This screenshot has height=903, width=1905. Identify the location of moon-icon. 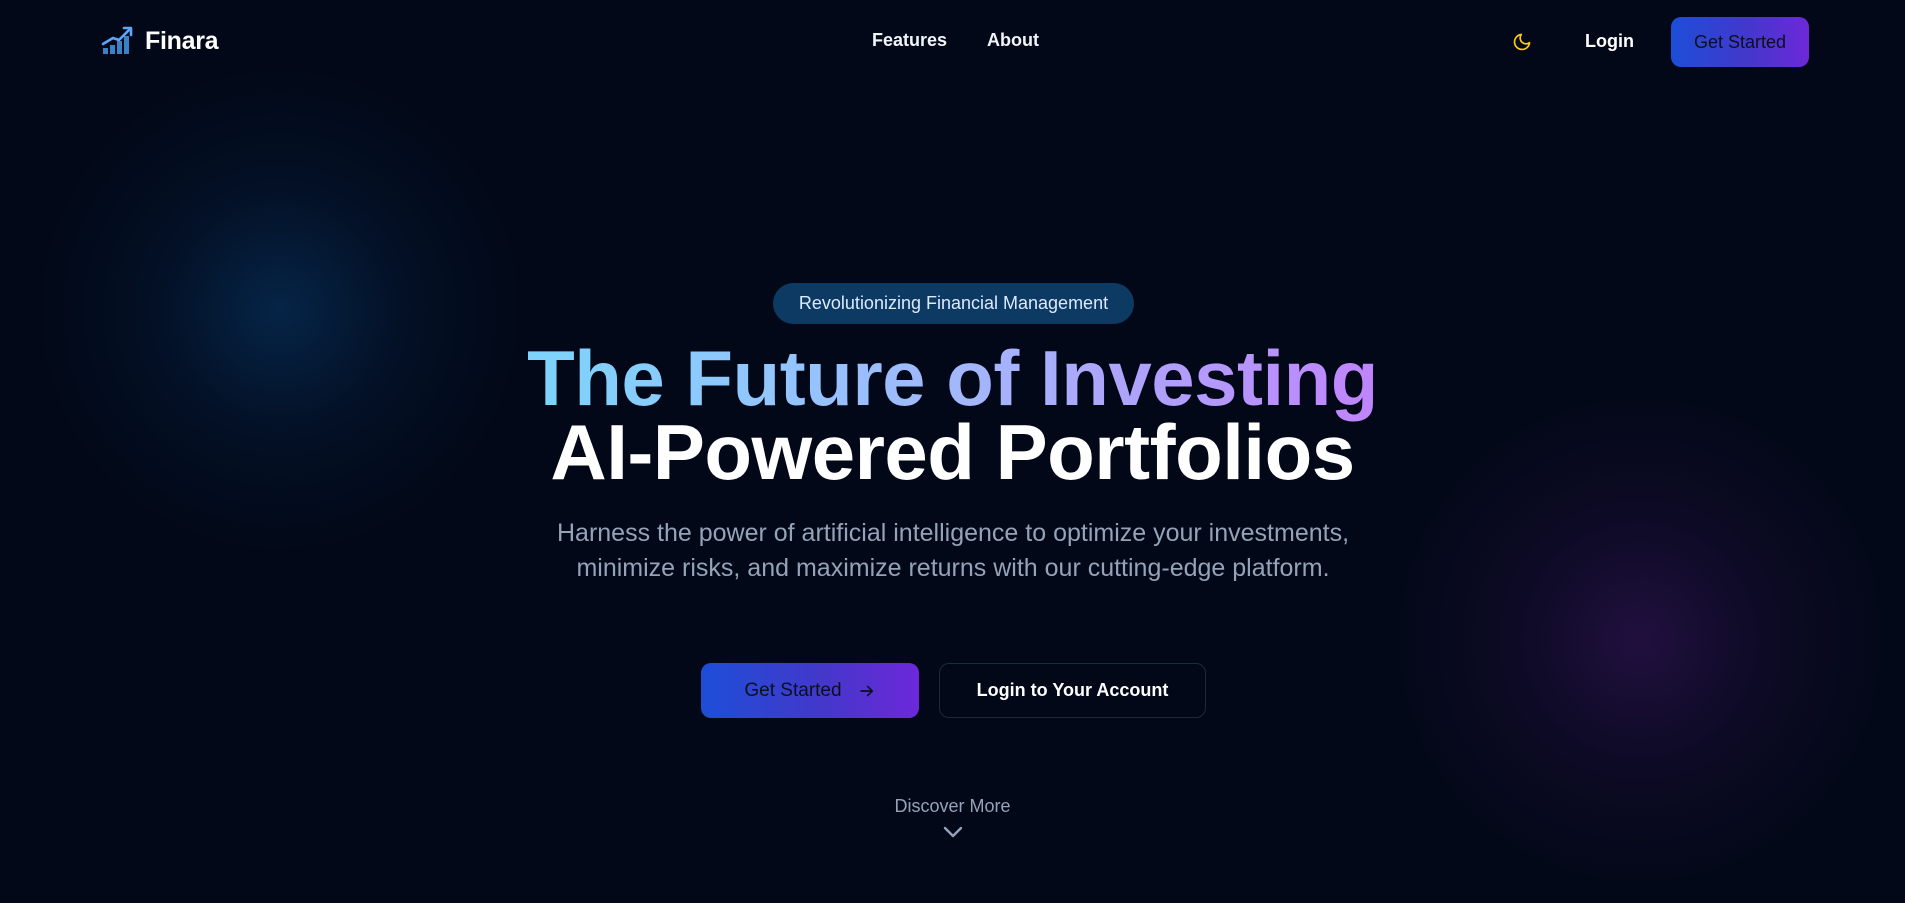
(1522, 42).